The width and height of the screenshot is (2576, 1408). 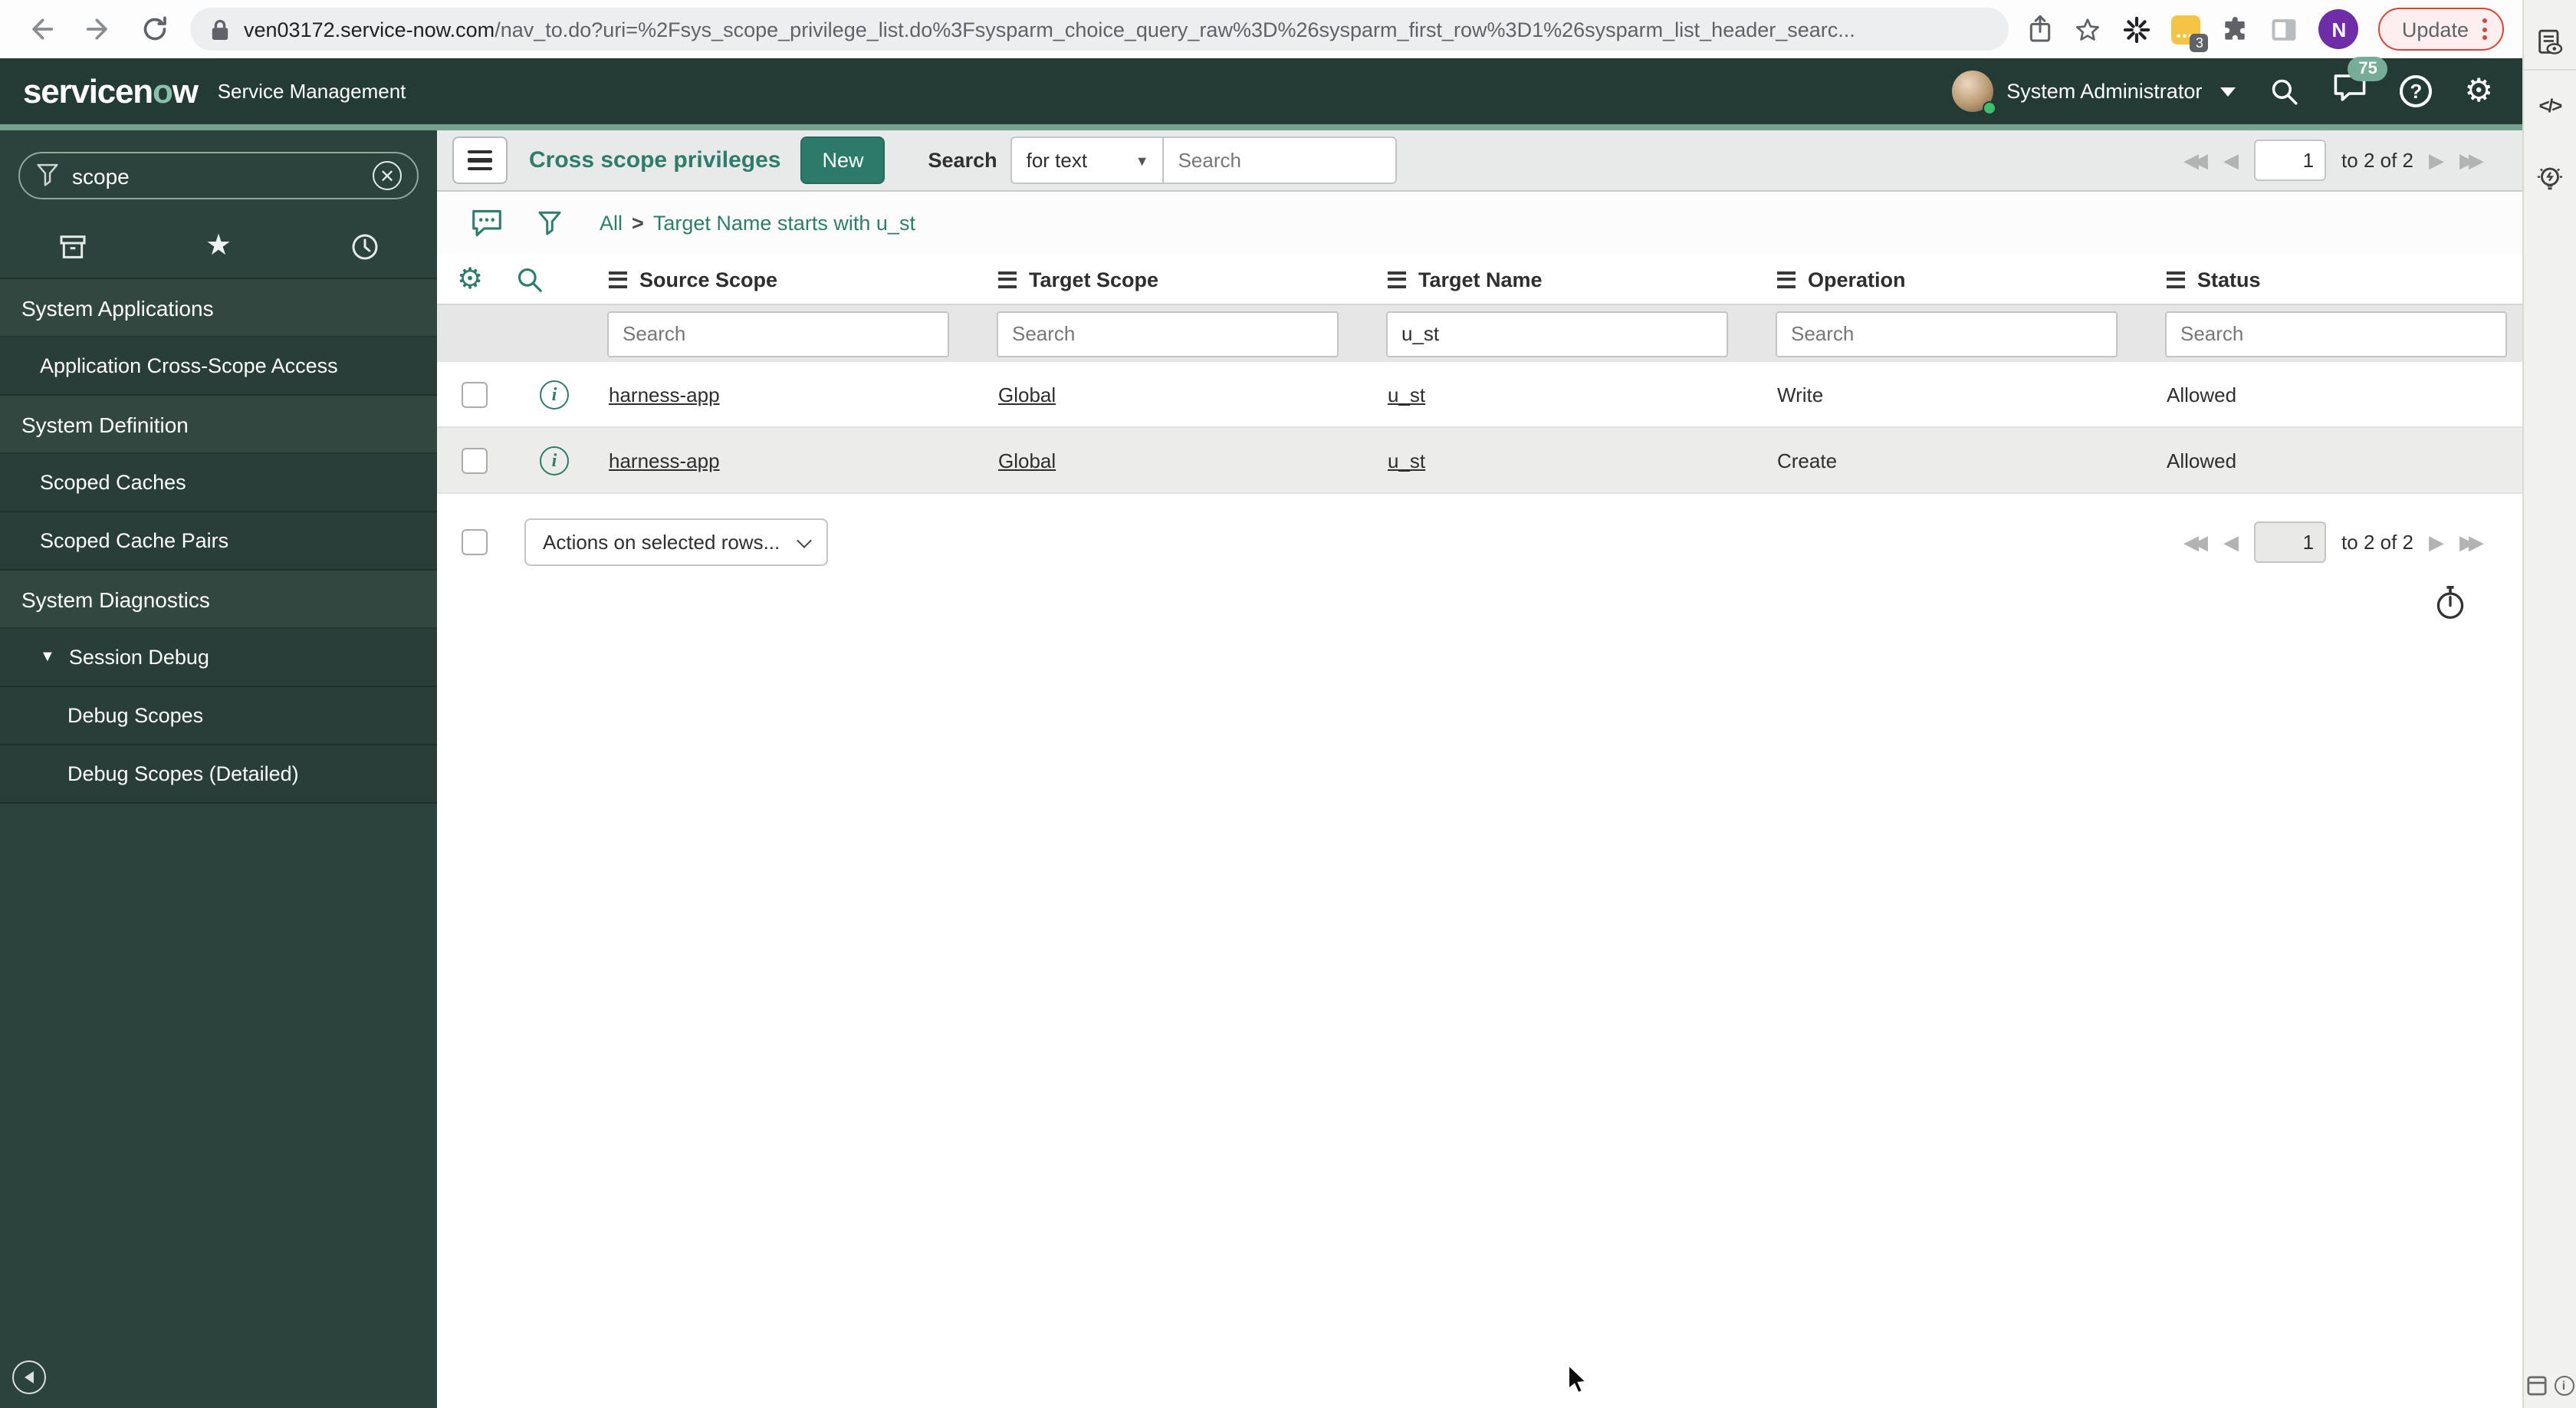 I want to click on extension-spinner-icon, so click(x=2137, y=29).